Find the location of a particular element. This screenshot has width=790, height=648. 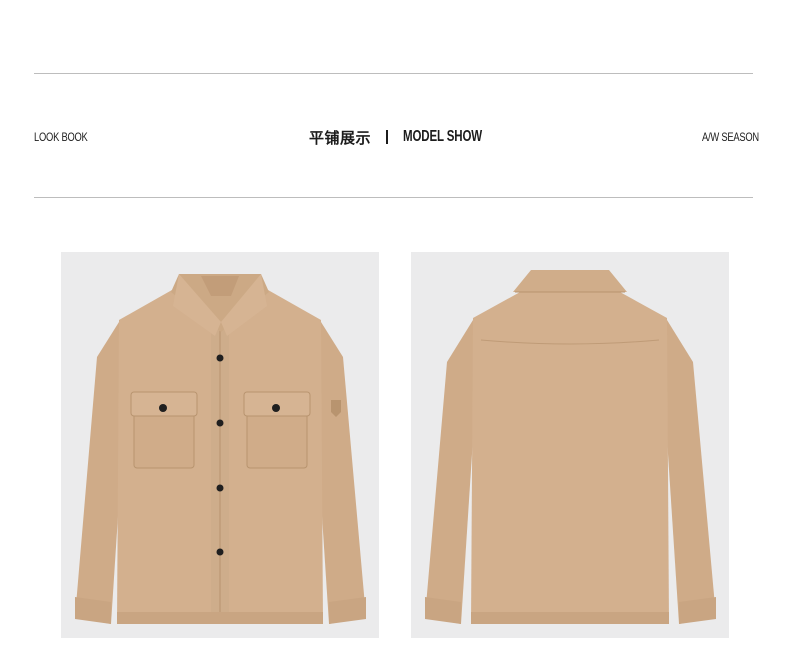

section-title: 平铺展示 MODEL SHOW is located at coordinates (411, 137).